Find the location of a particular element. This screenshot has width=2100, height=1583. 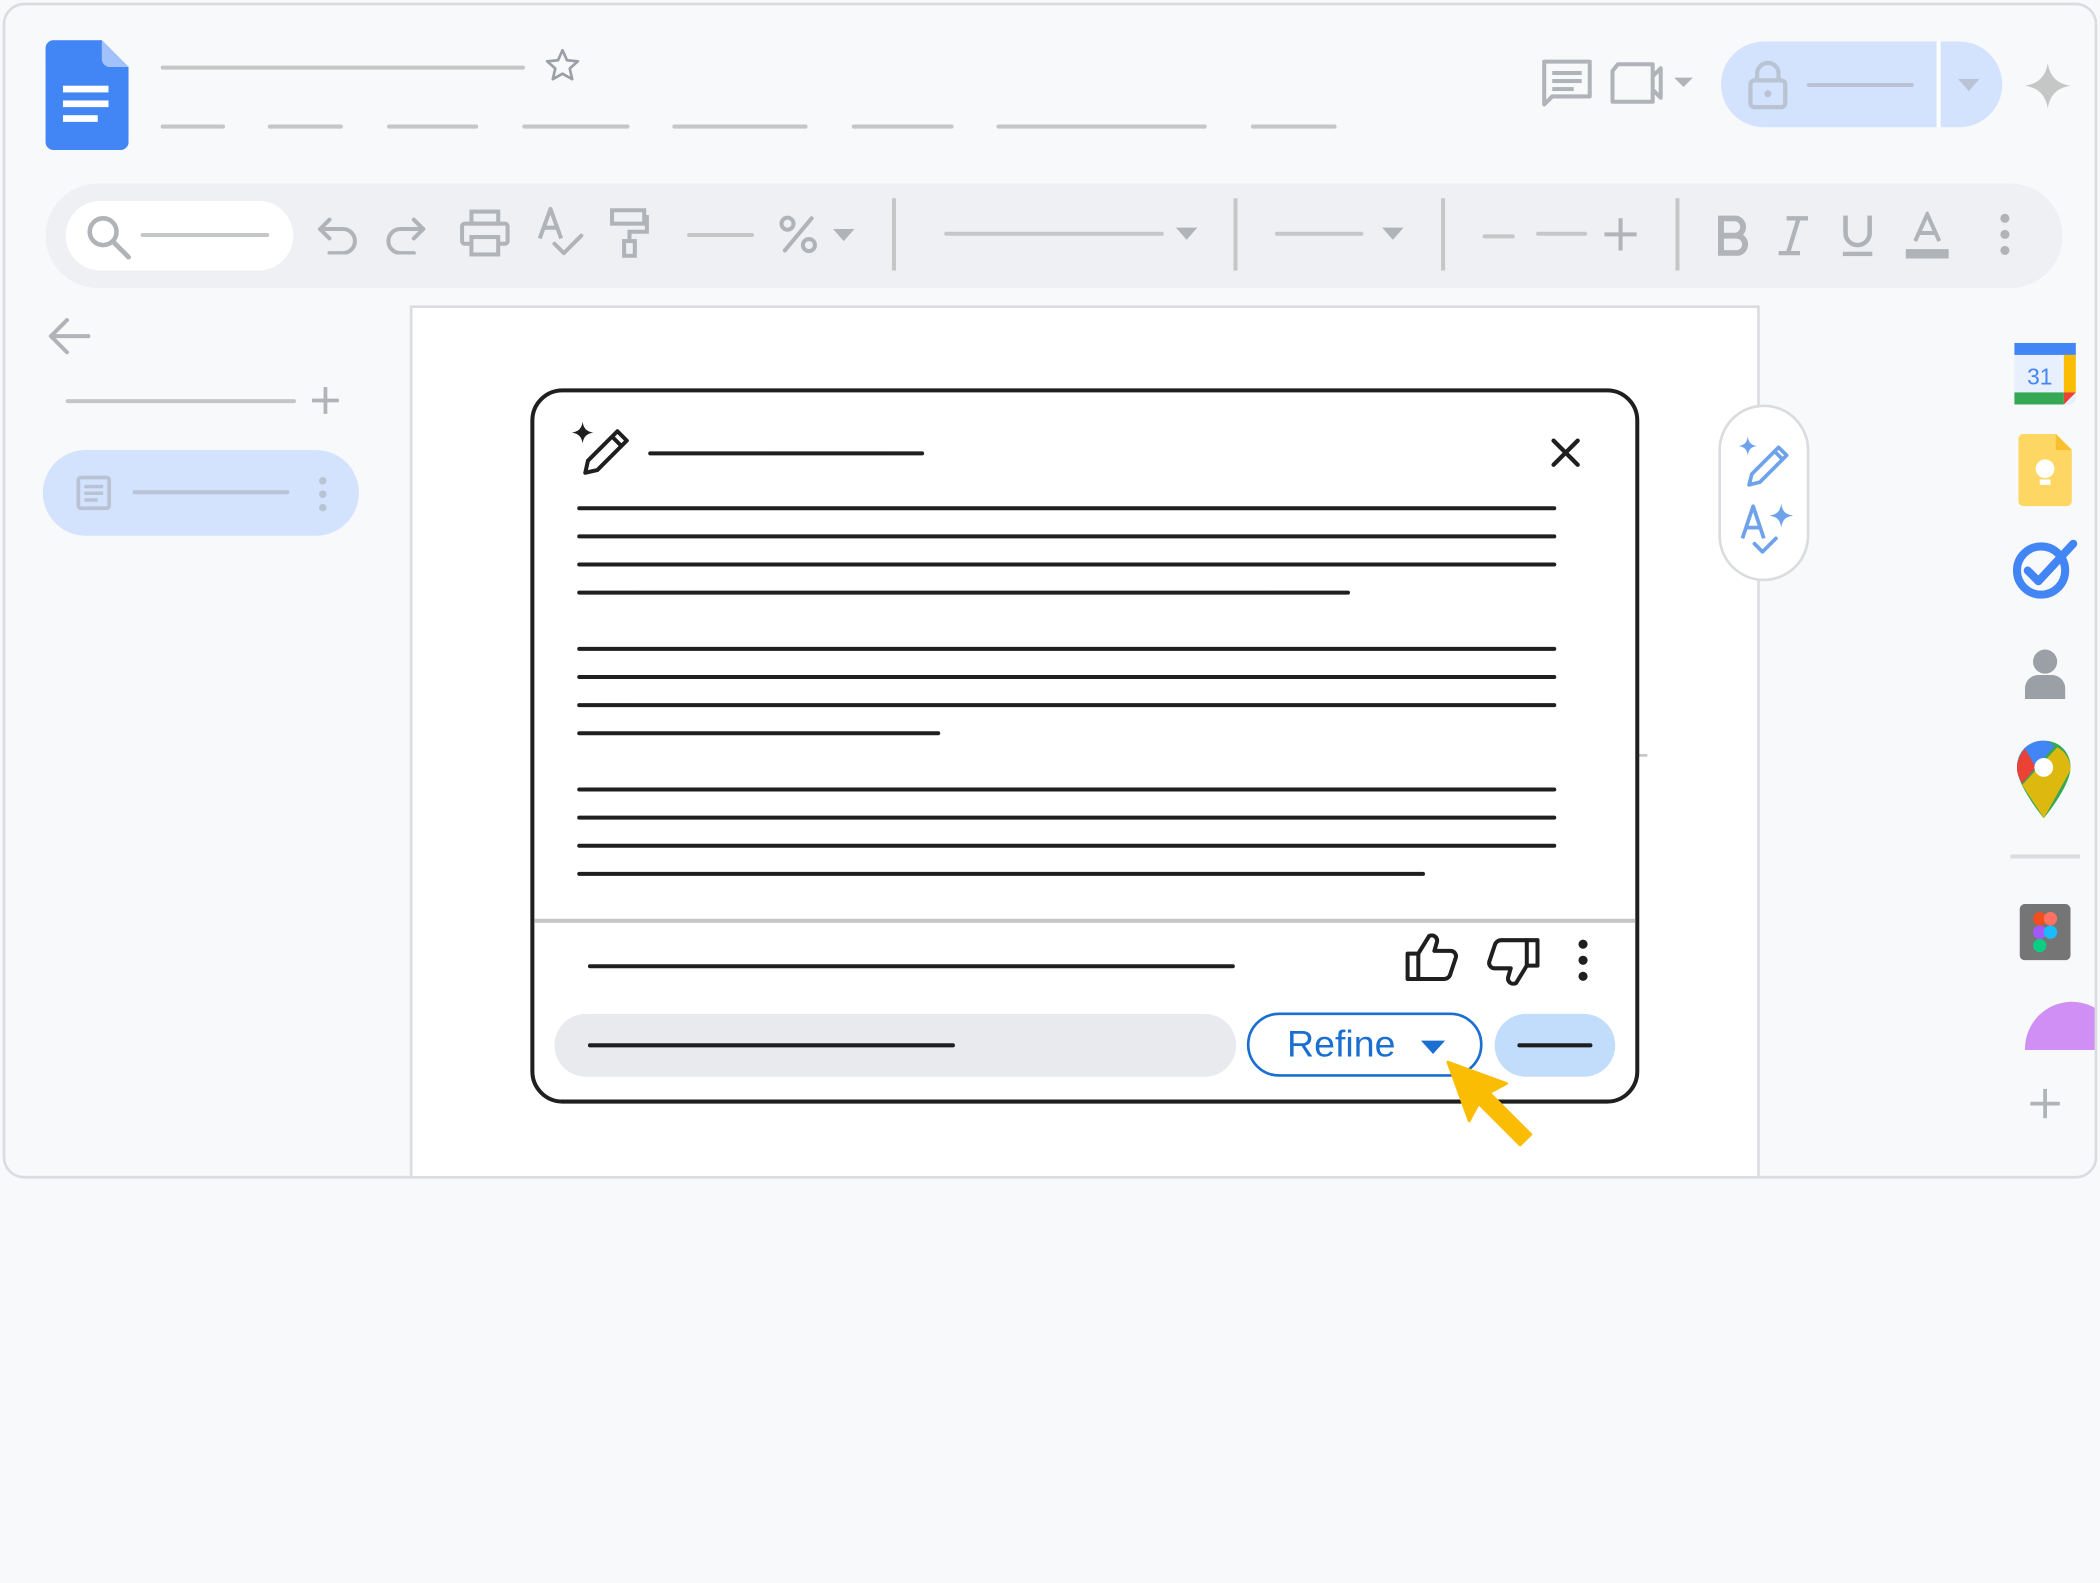

addon-app-icon is located at coordinates (2058, 1023).